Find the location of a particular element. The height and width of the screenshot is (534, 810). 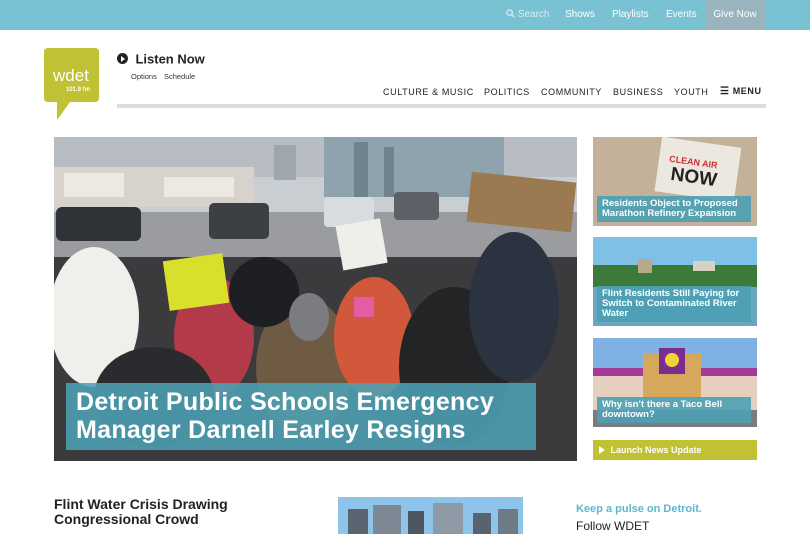

search-label: Search is located at coordinates (533, 14).